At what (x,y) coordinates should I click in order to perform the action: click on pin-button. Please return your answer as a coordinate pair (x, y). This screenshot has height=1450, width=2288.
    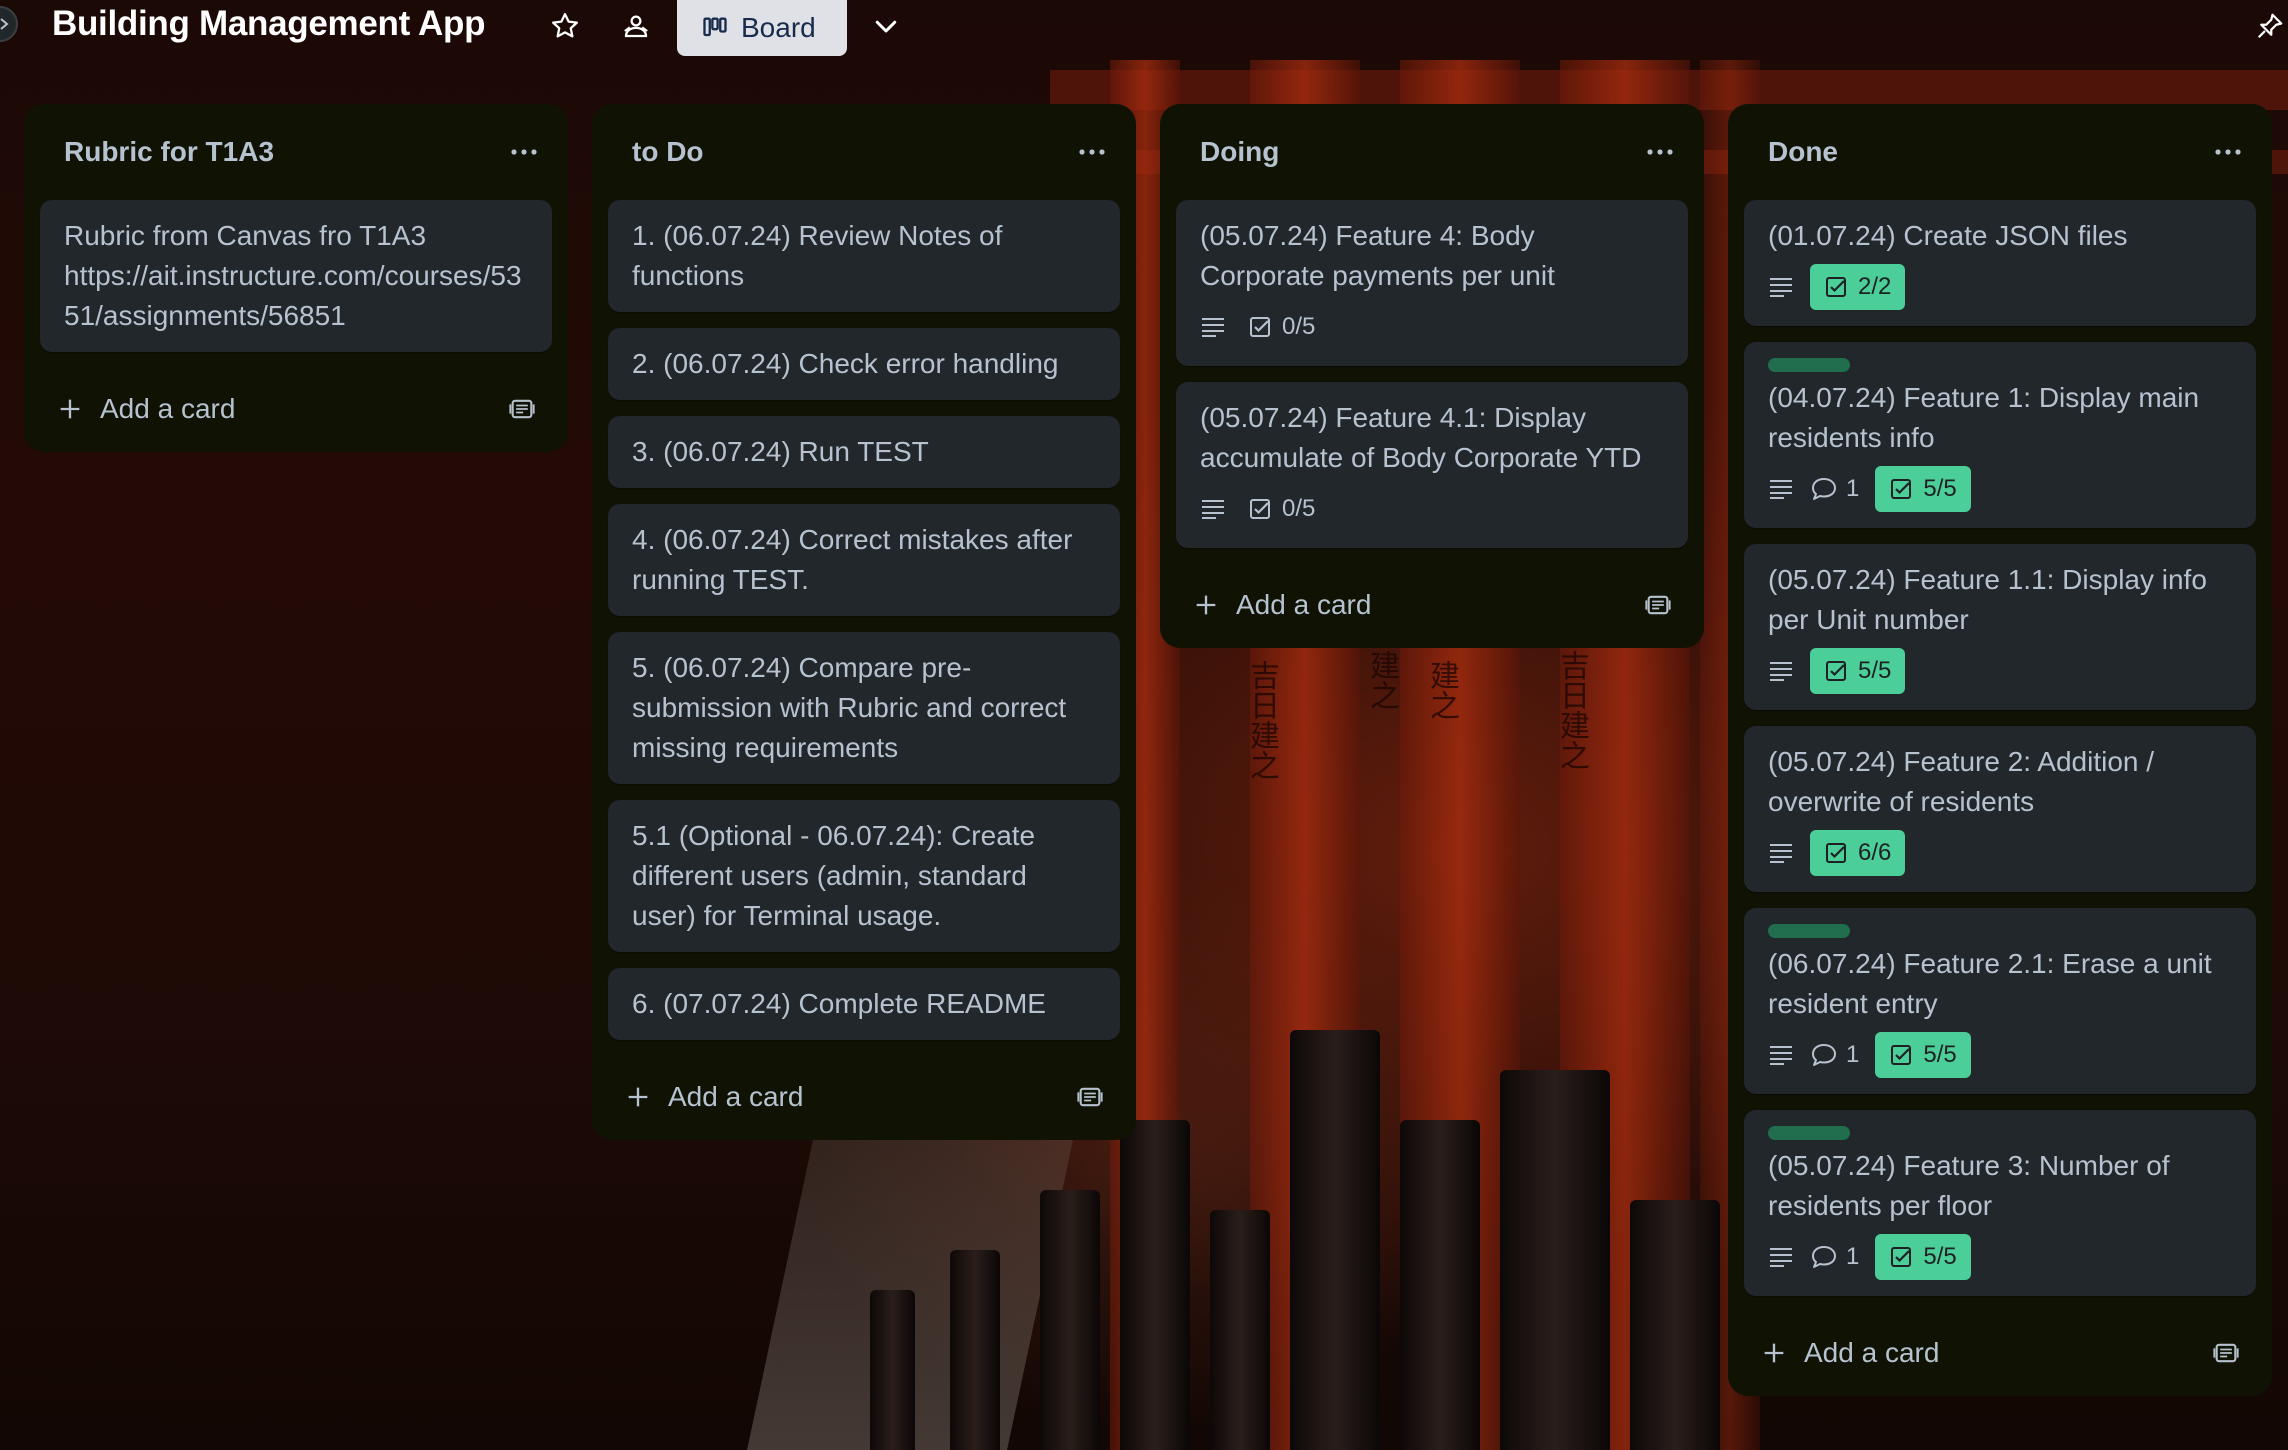
    Looking at the image, I should click on (2269, 26).